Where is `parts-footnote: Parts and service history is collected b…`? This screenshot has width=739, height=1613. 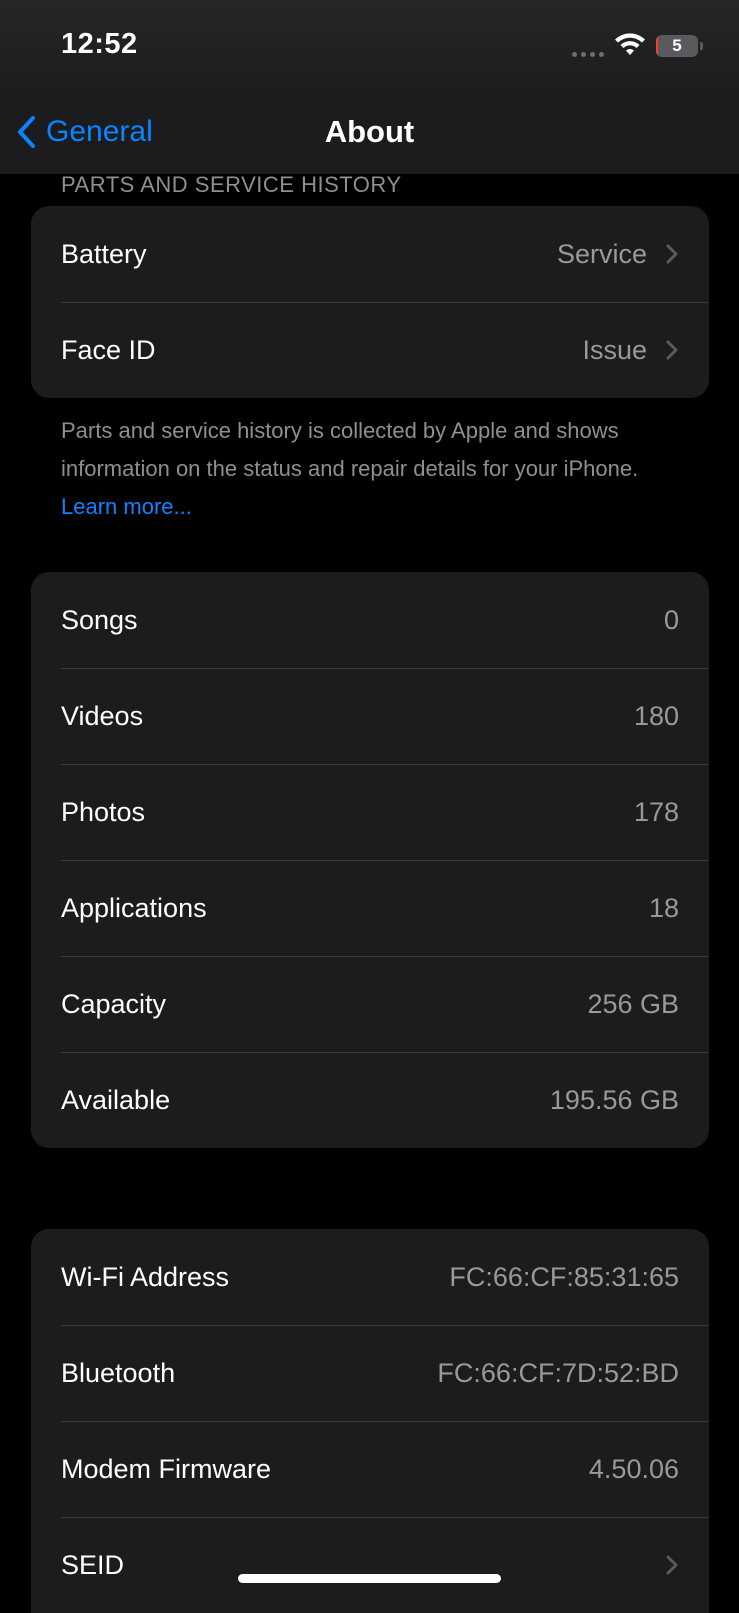
parts-footnote: Parts and service history is collected b… is located at coordinates (376, 469).